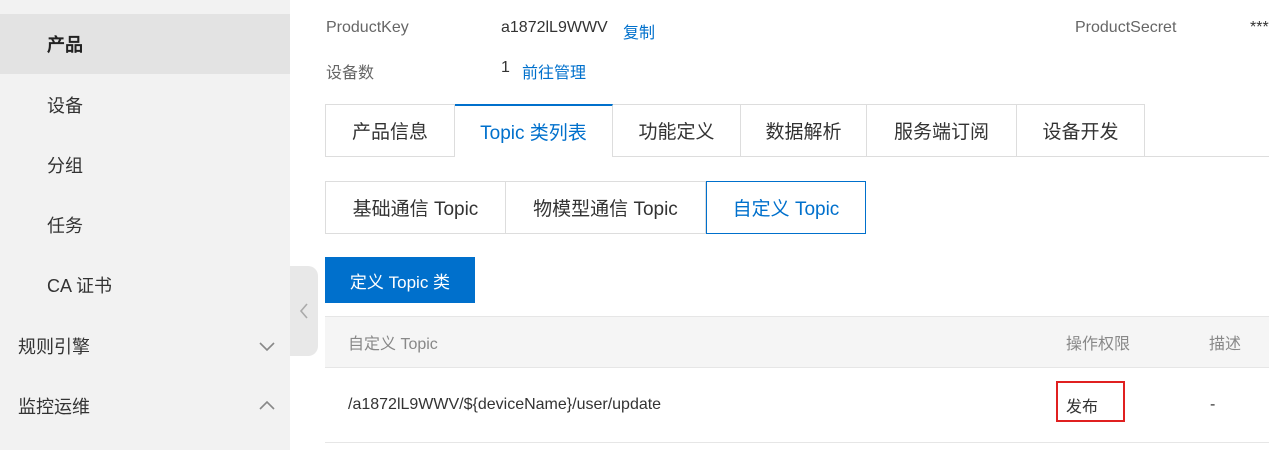  I want to click on column-header-permission: 操作权限, so click(1098, 344).